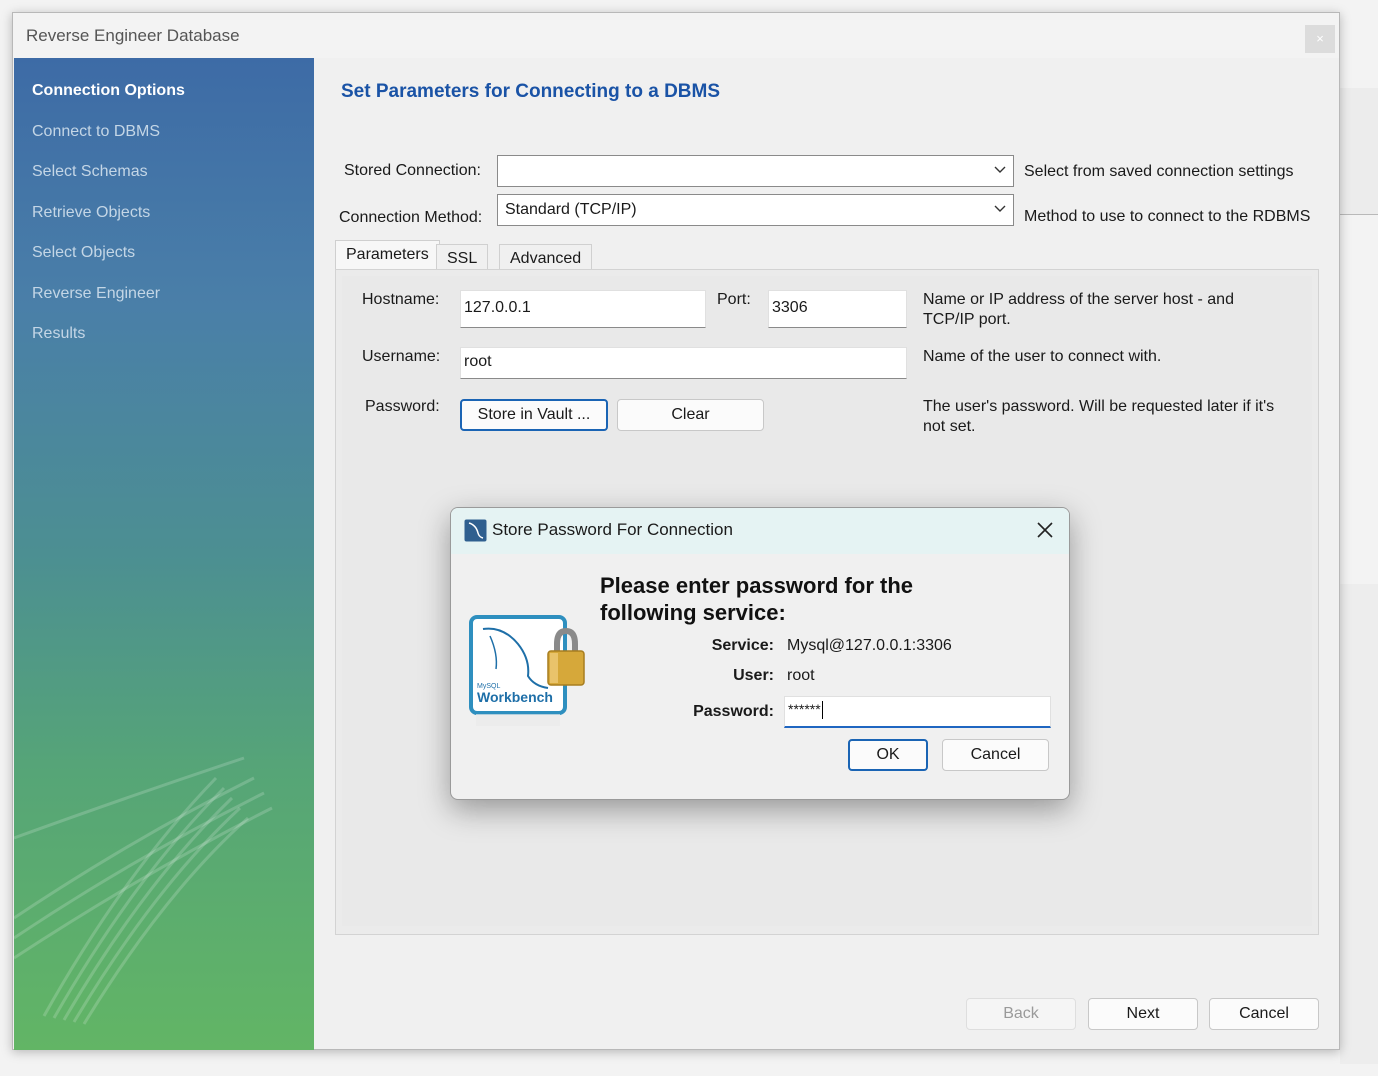 This screenshot has width=1378, height=1076. What do you see at coordinates (475, 530) in the screenshot?
I see `mysql-workbench-icon` at bounding box center [475, 530].